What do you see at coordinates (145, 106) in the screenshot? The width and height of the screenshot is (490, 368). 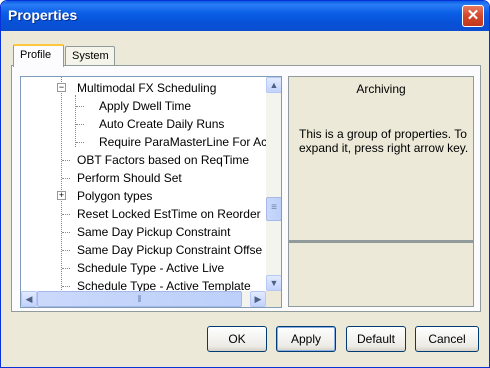 I see `tree-item-label: Apply Dwell Time` at bounding box center [145, 106].